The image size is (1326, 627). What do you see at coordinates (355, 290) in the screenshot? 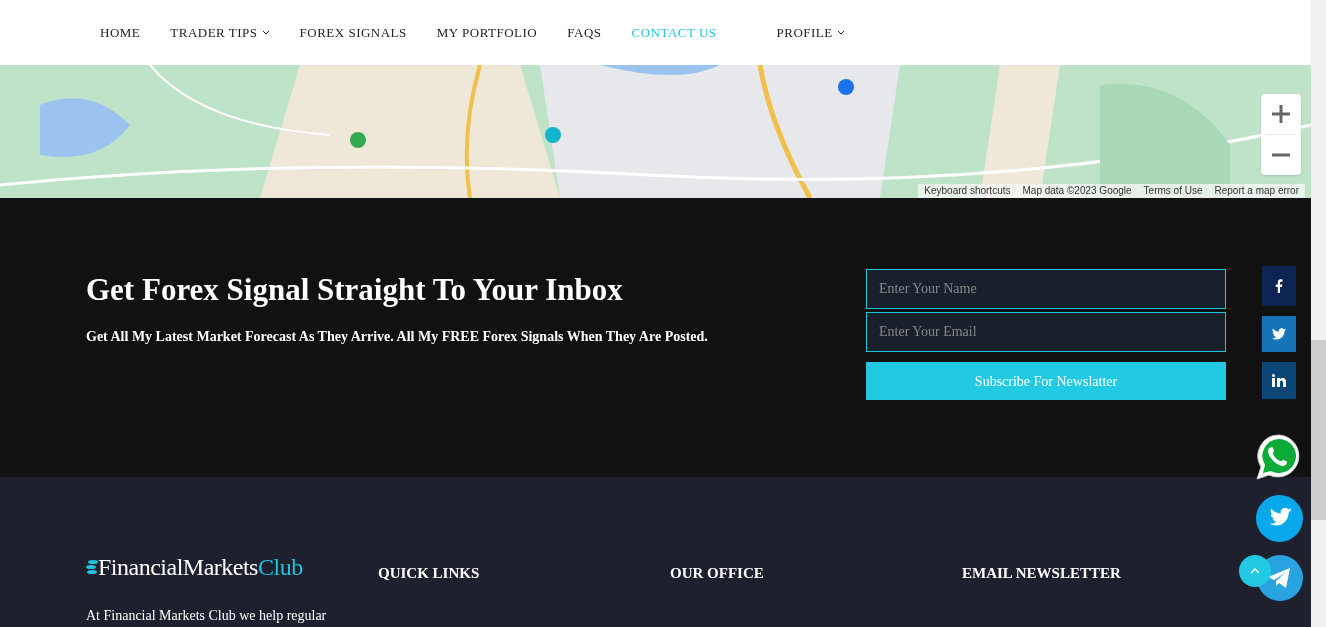
I see `newsletter-title: Get Forex Signal Straight To Your Inbox` at bounding box center [355, 290].